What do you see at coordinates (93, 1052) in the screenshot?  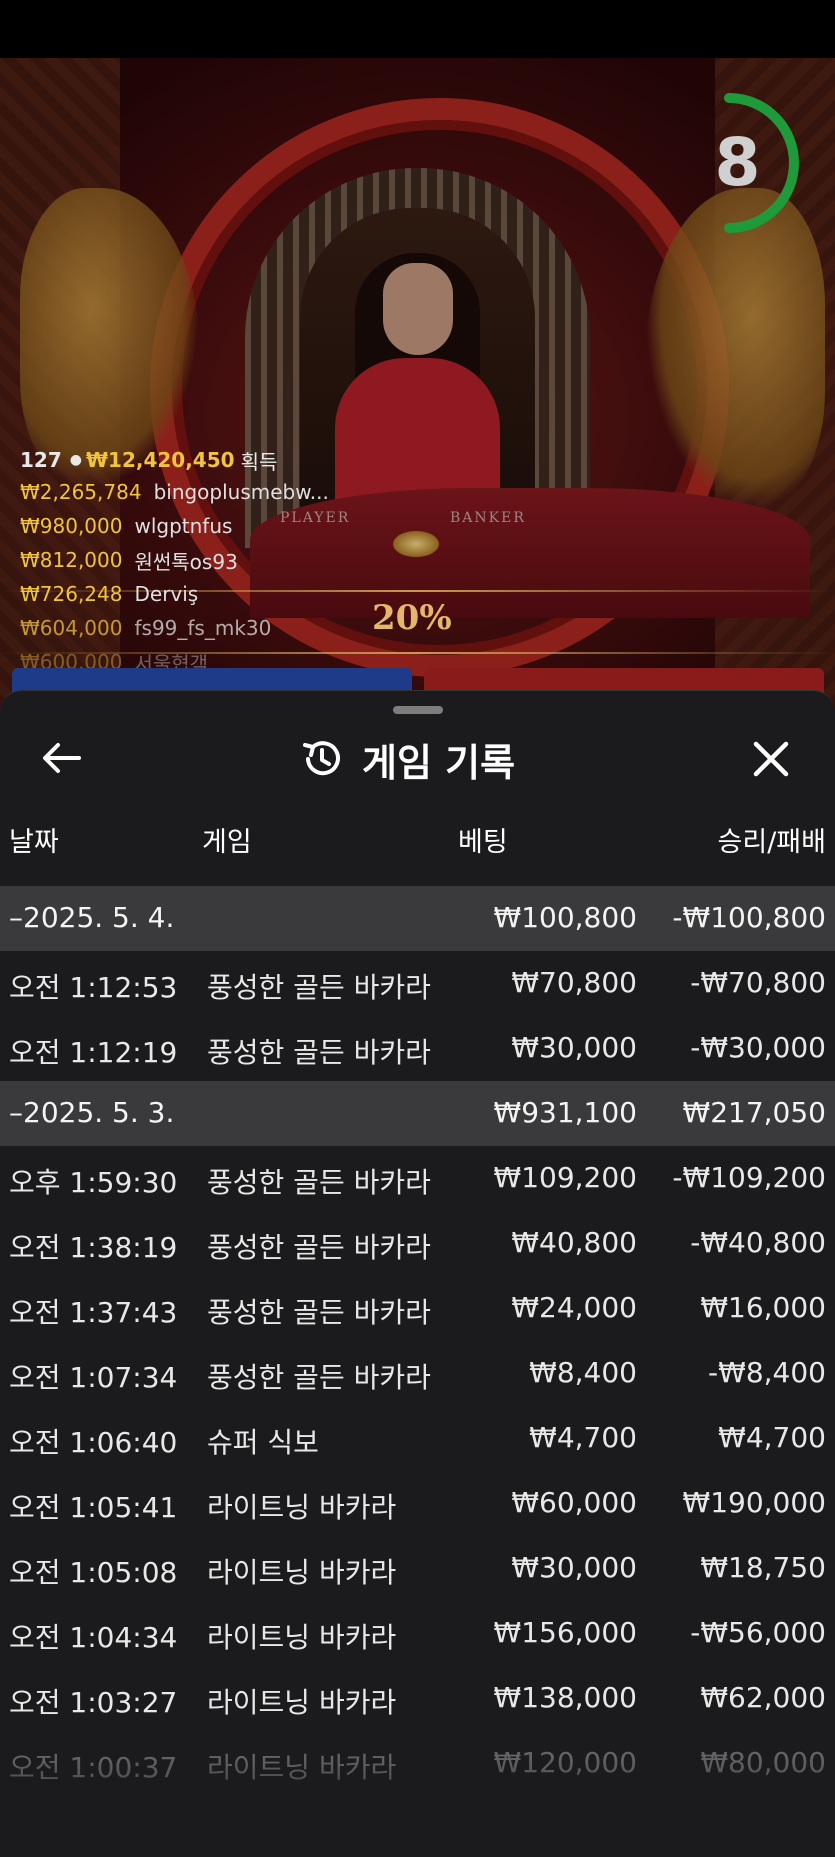 I see `row-time: 오전 1:12:19` at bounding box center [93, 1052].